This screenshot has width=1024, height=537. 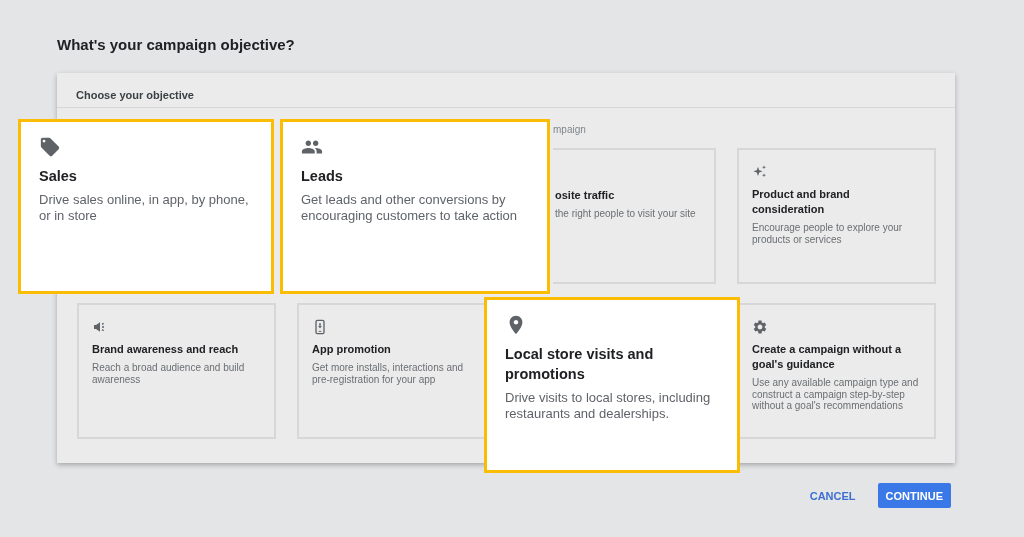 What do you see at coordinates (612, 385) in the screenshot?
I see `highlighted-objective-card: Local store visits and promotions Drive visits to local stores, including restaurants and dealerships.` at bounding box center [612, 385].